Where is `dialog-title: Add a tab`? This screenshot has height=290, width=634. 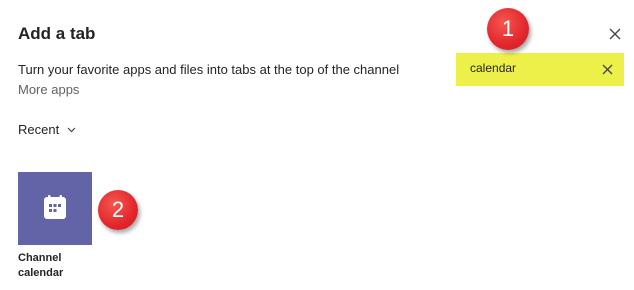 dialog-title: Add a tab is located at coordinates (57, 33).